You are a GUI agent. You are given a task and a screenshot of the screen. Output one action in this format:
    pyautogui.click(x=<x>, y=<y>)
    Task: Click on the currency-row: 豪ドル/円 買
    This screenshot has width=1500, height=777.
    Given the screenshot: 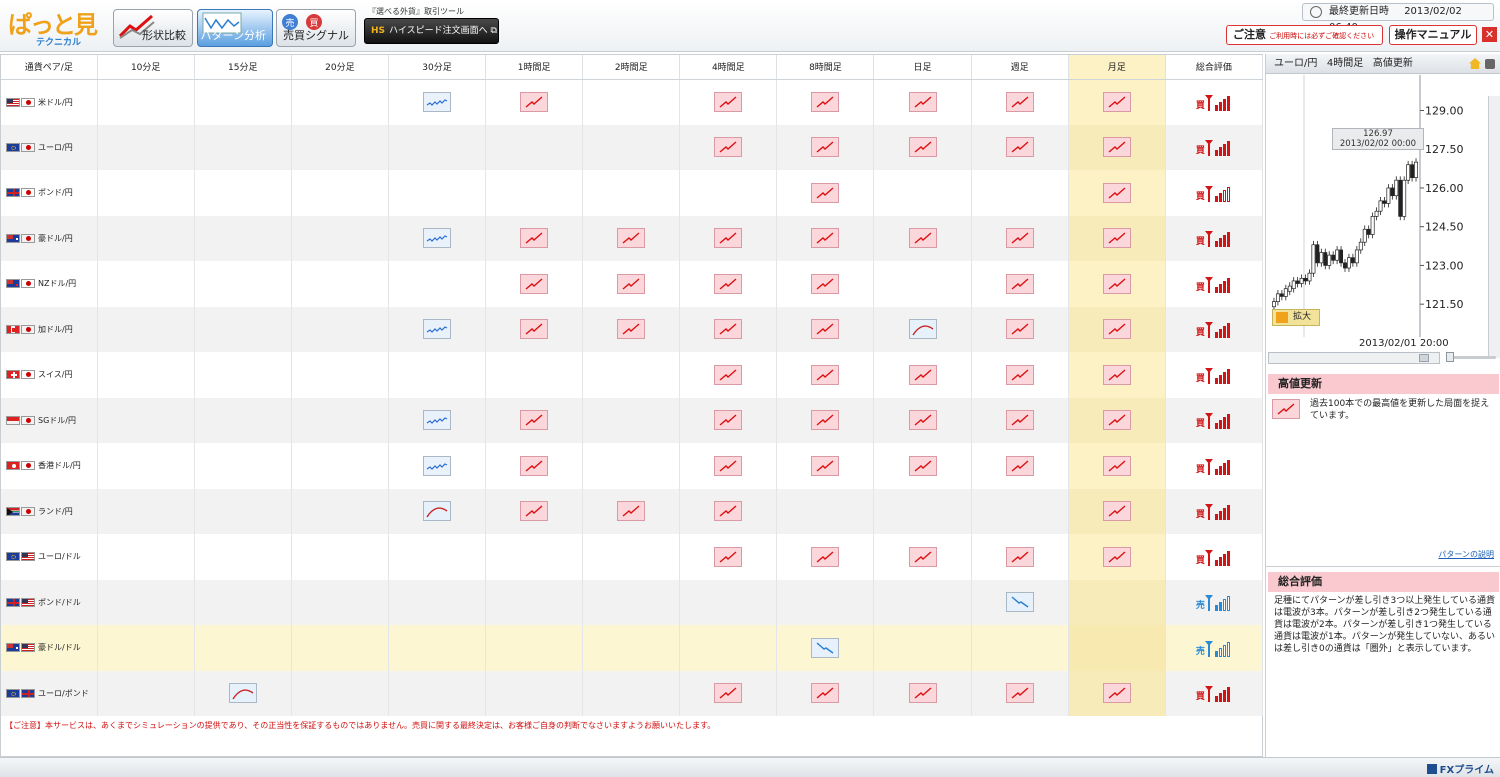 What is the action you would take?
    pyautogui.click(x=632, y=238)
    